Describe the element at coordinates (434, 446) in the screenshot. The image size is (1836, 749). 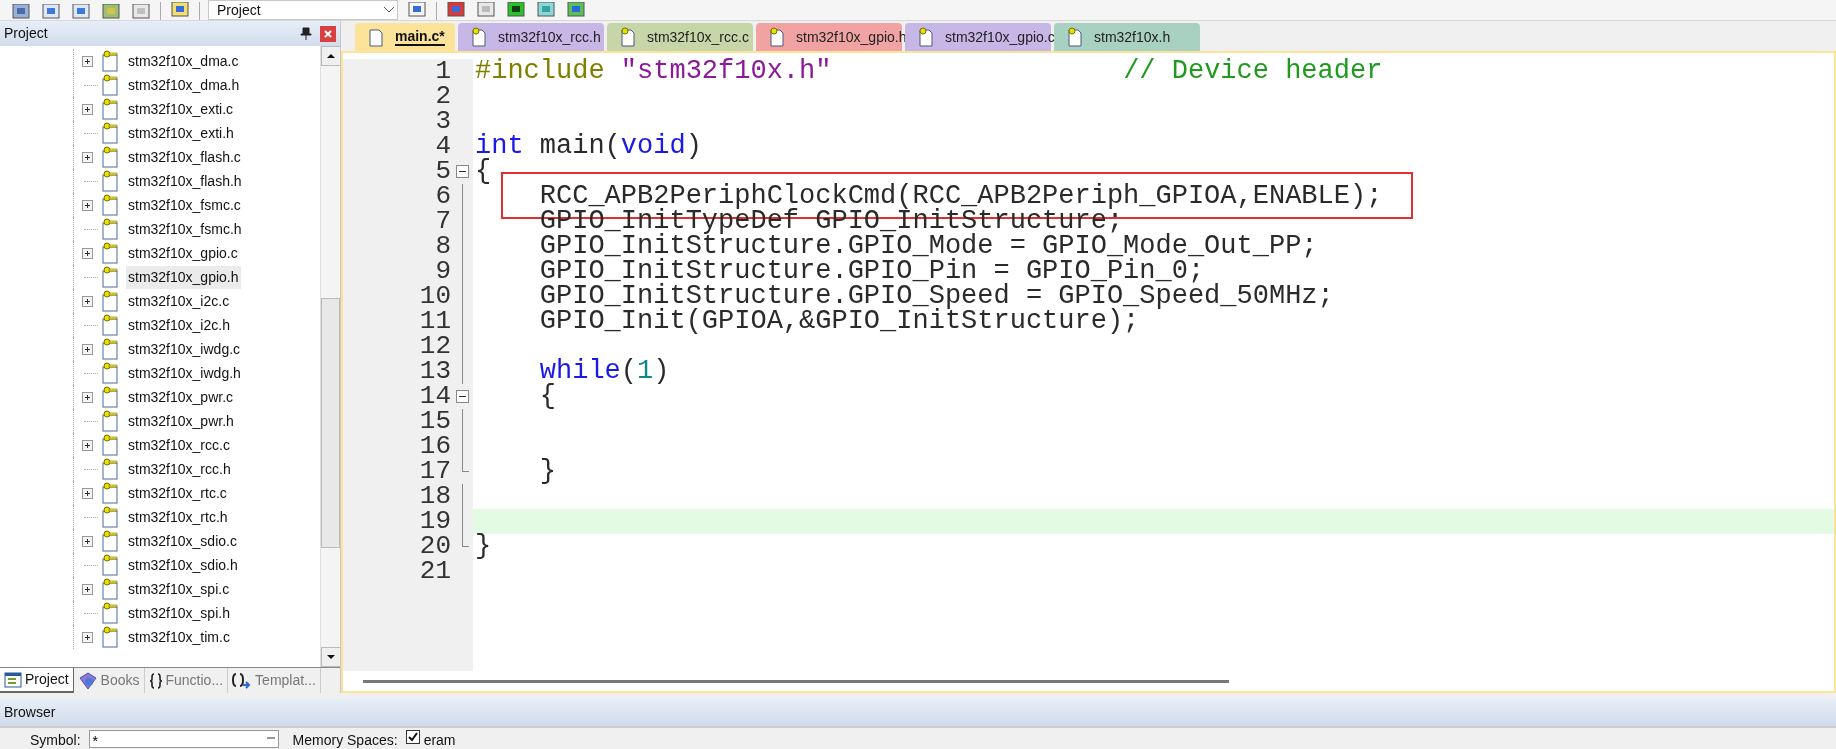
I see `line-number: 16` at that location.